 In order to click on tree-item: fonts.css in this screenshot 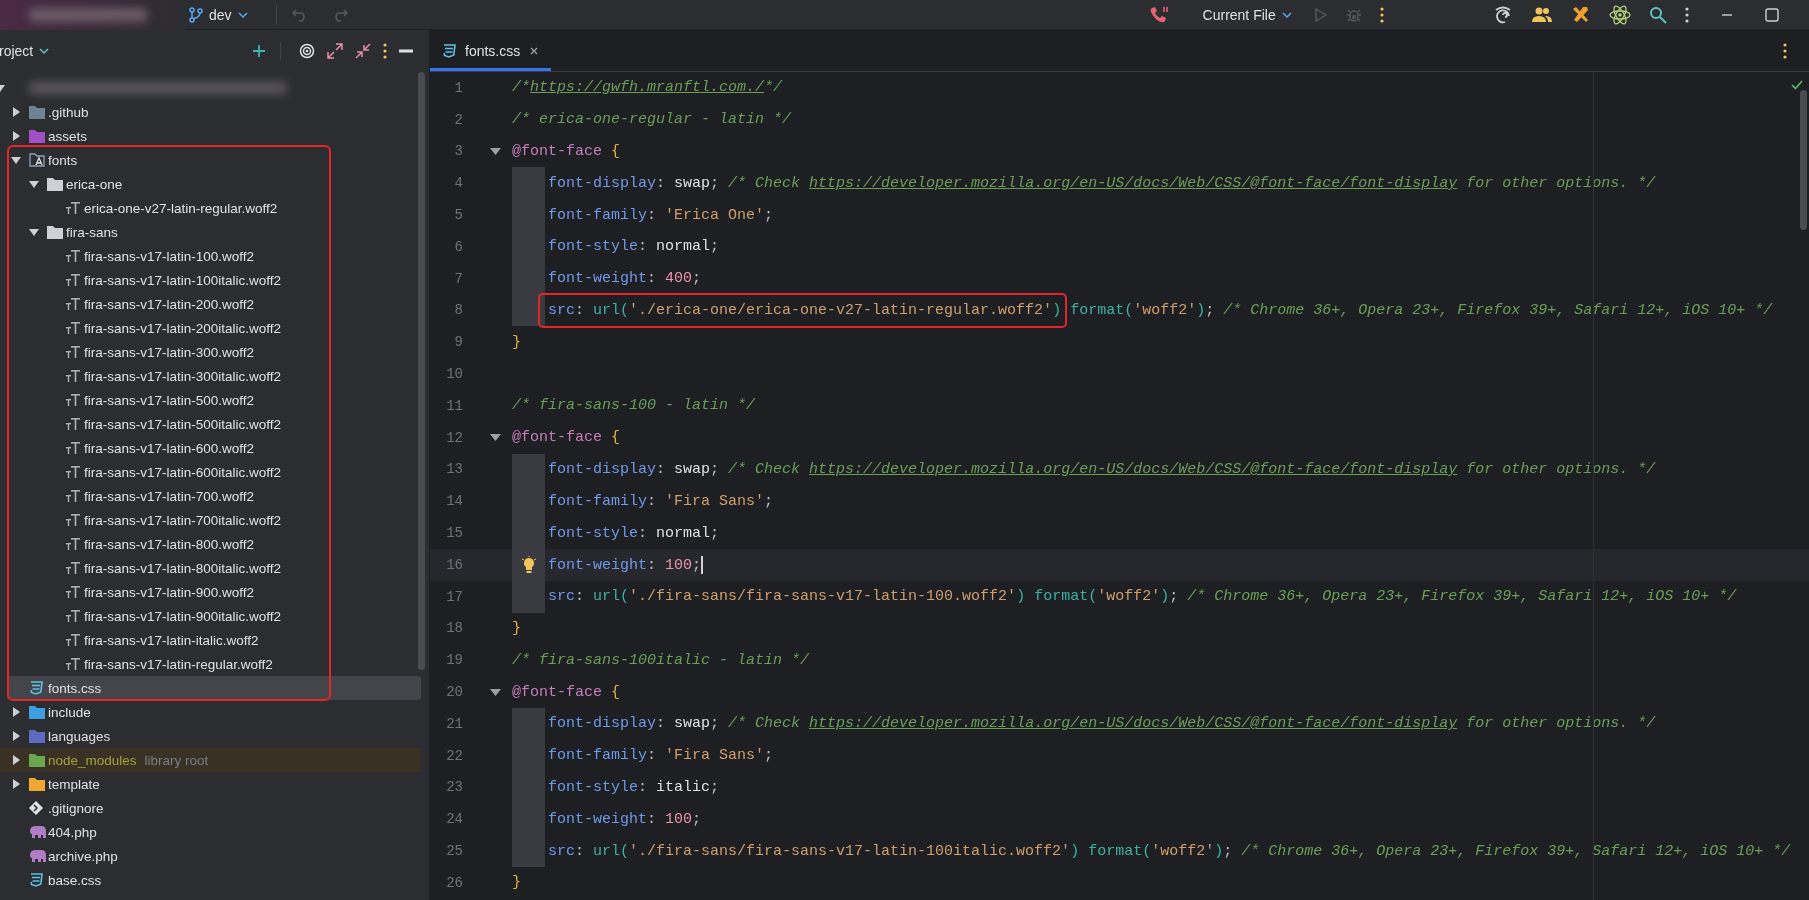, I will do `click(214, 688)`.